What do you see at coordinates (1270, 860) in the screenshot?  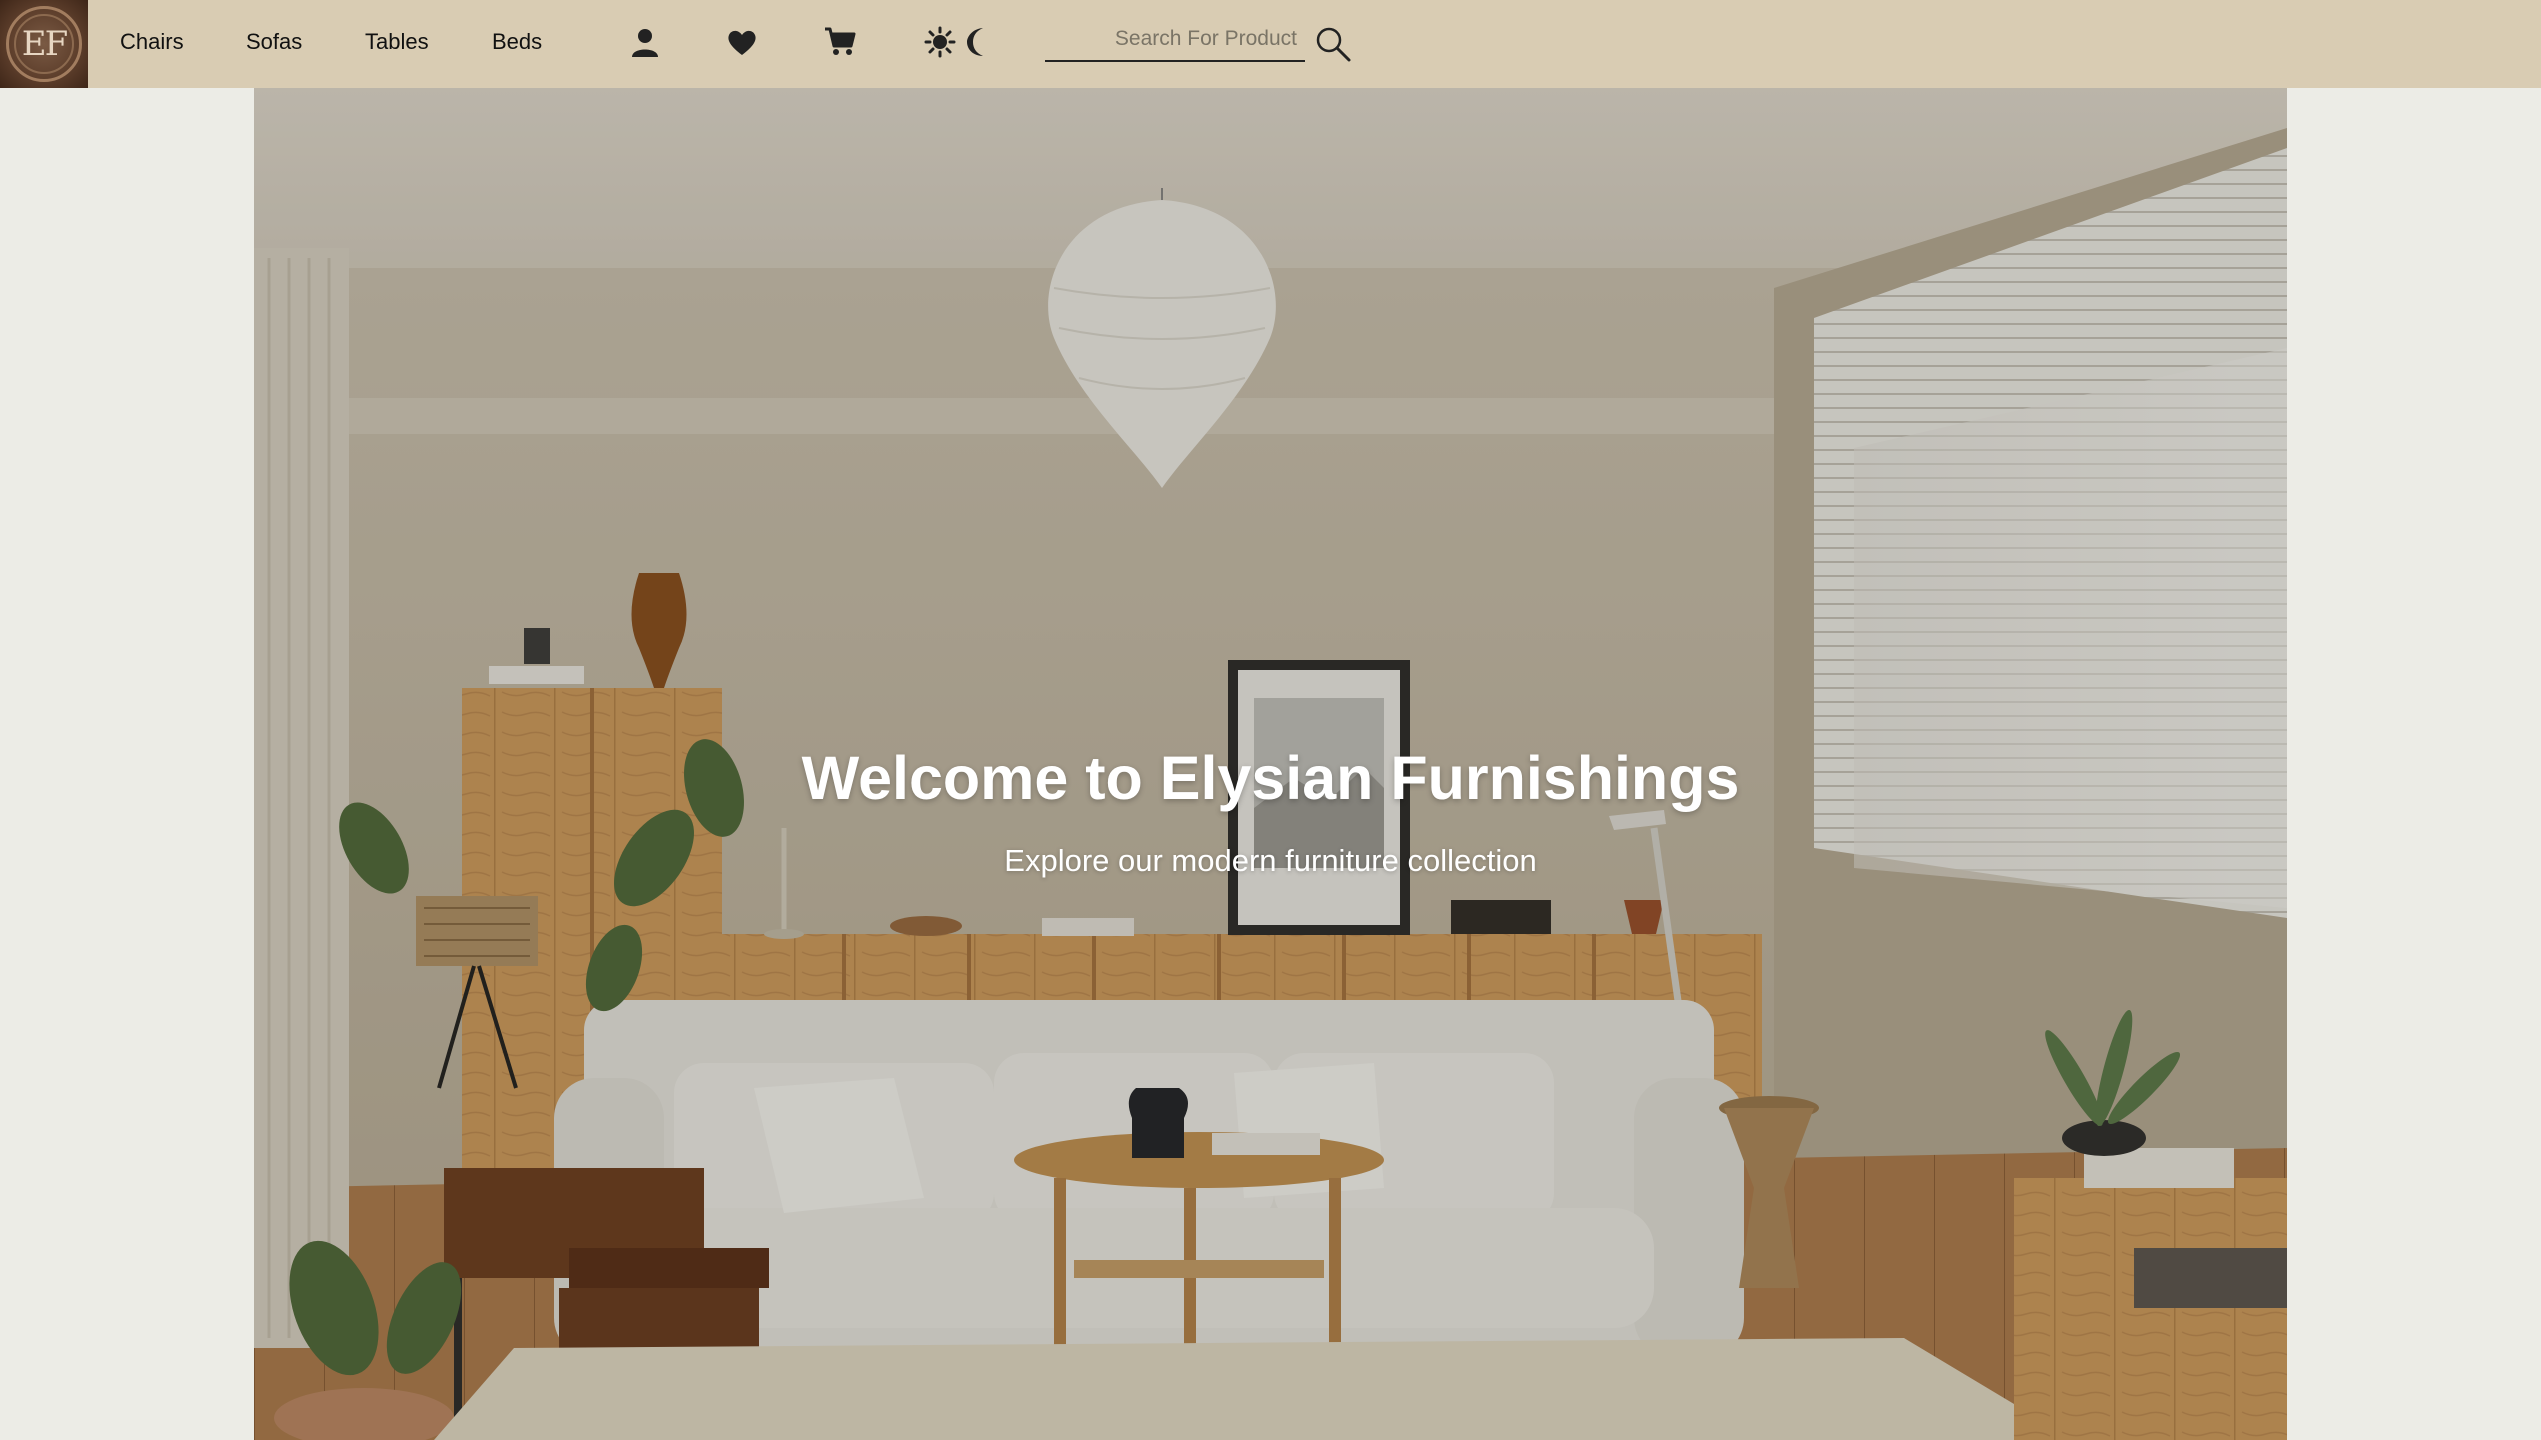 I see `hero-subtitle: Explore our modern furniture collection` at bounding box center [1270, 860].